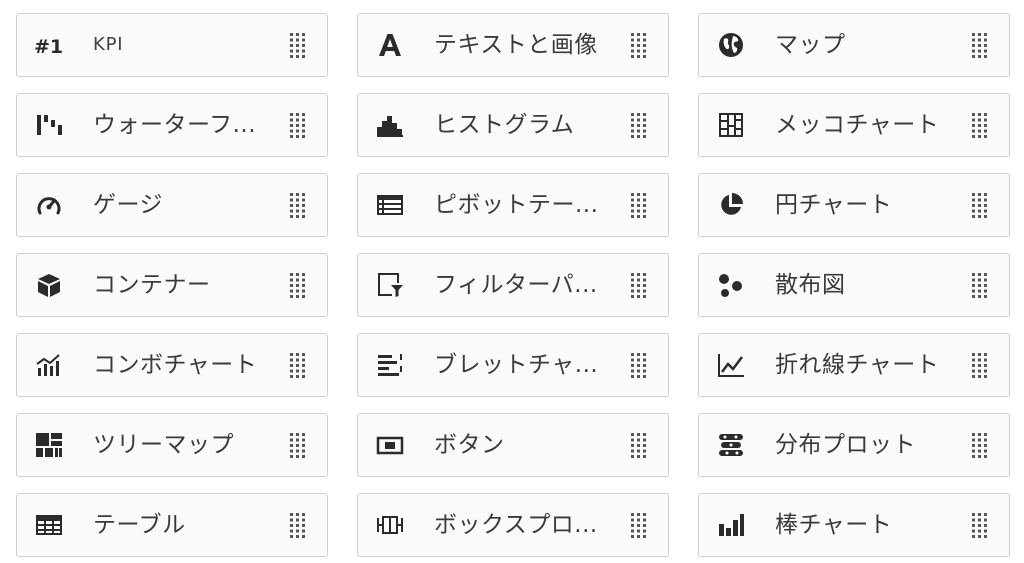  I want to click on card-label: ゲージ, so click(128, 205).